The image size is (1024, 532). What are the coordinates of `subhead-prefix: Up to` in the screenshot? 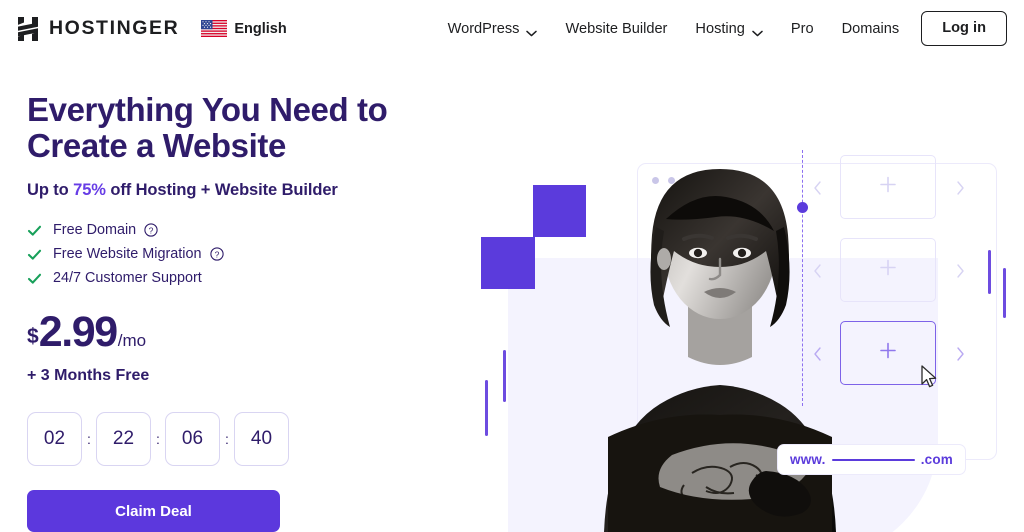 It's located at (50, 190).